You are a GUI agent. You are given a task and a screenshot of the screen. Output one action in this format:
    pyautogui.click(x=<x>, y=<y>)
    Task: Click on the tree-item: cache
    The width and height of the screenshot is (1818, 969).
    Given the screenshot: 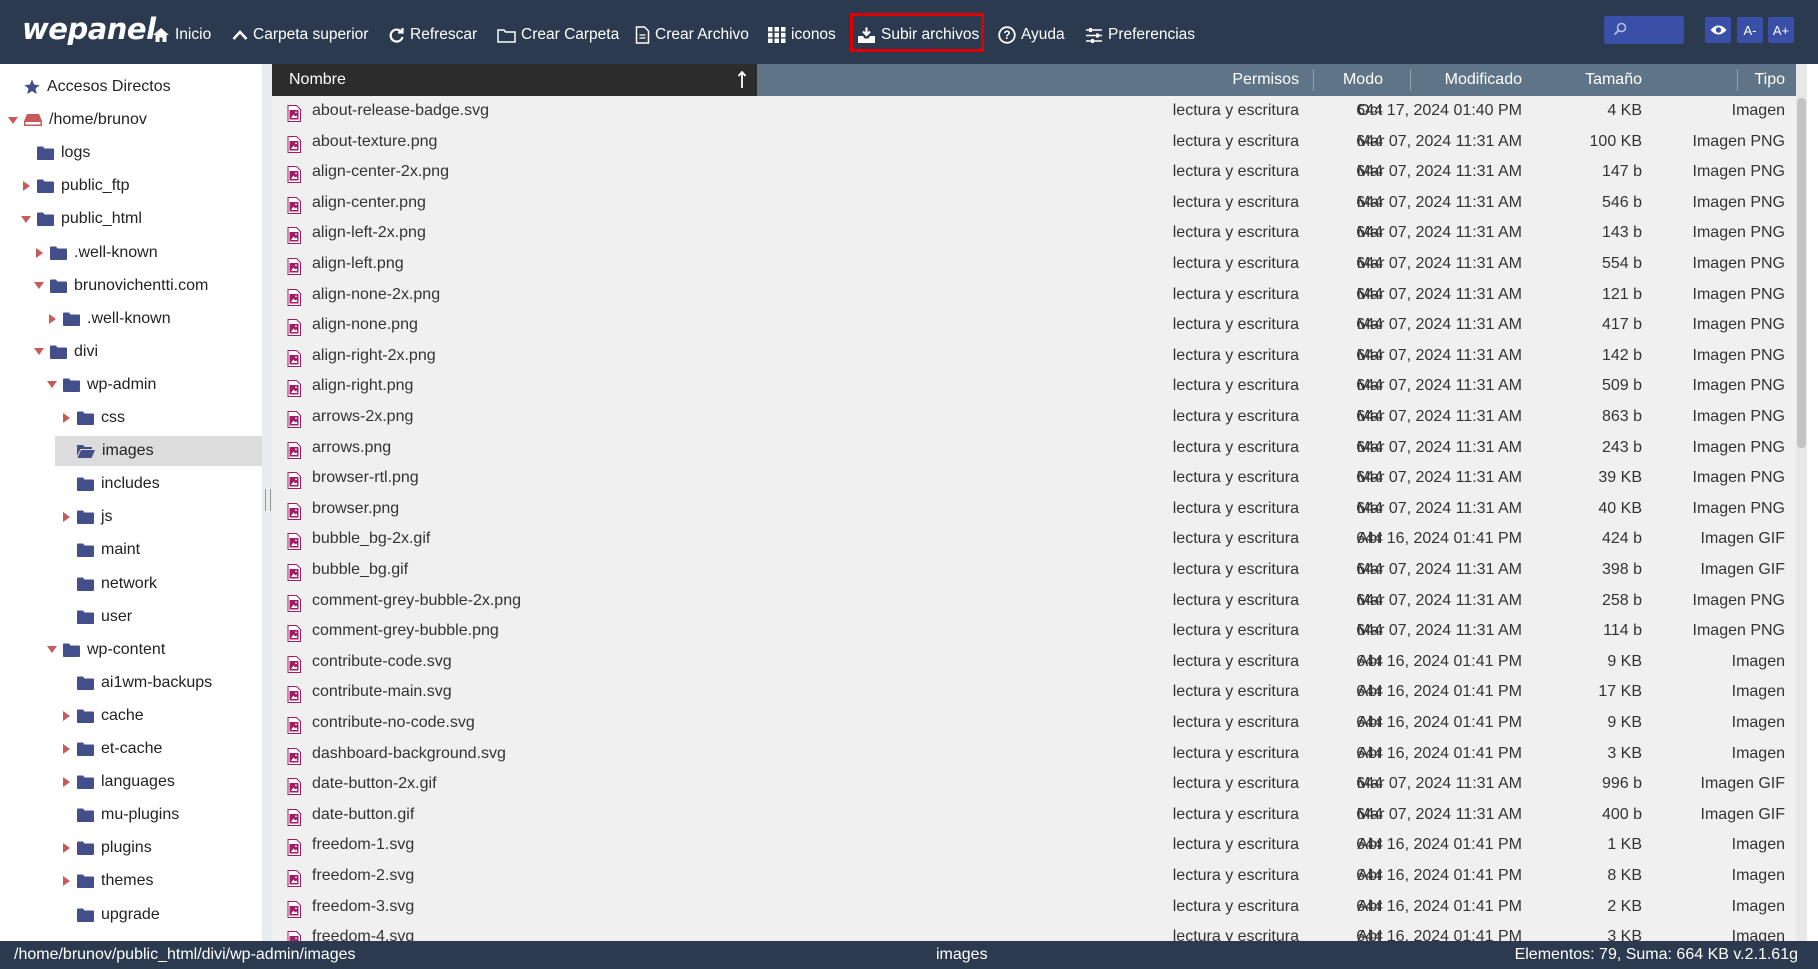 What is the action you would take?
    pyautogui.click(x=131, y=716)
    